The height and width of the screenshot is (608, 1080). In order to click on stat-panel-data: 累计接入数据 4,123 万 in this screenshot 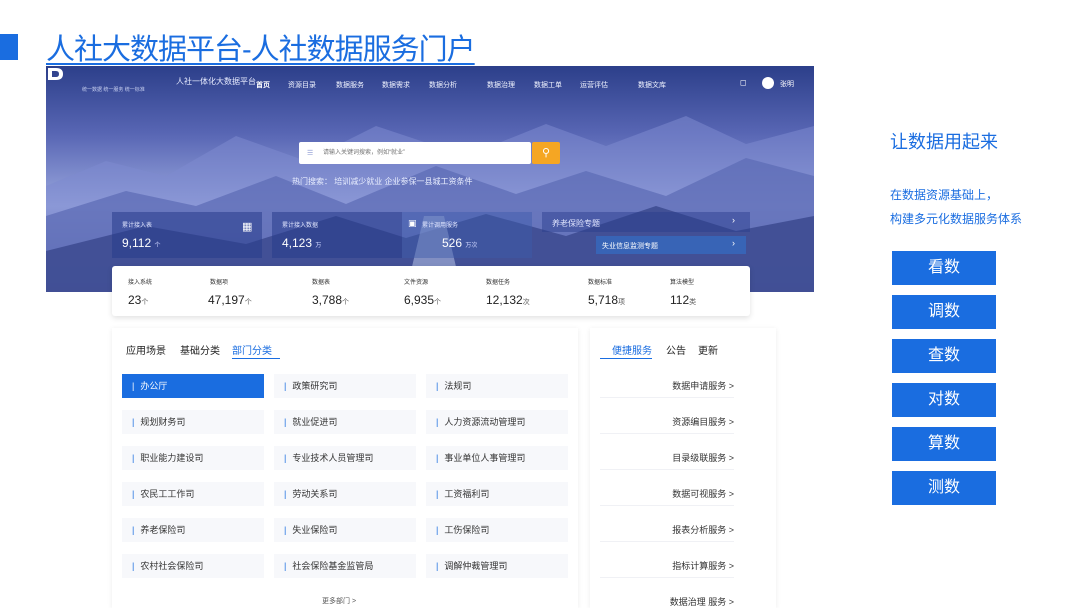, I will do `click(337, 235)`.